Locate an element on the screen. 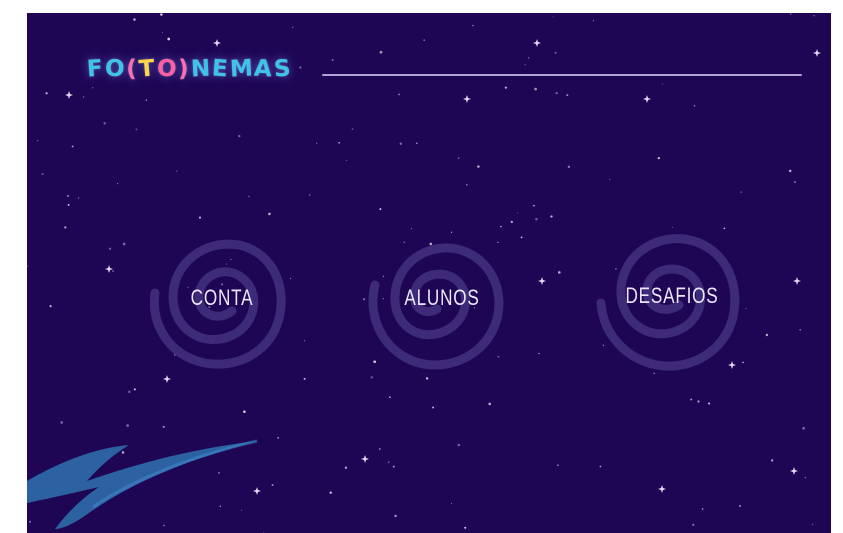 This screenshot has width=843, height=533. menu-button-conta: CONTA is located at coordinates (222, 298).